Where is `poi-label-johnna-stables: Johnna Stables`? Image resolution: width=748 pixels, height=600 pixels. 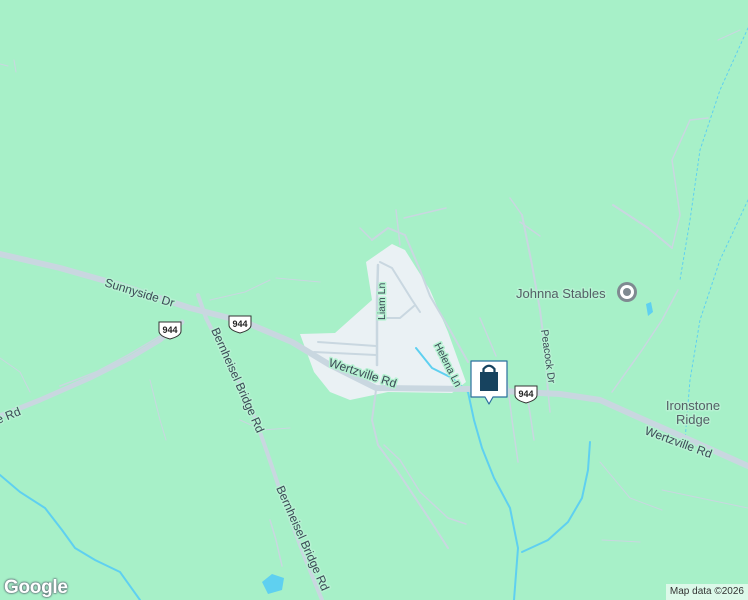
poi-label-johnna-stables: Johnna Stables is located at coordinates (561, 293).